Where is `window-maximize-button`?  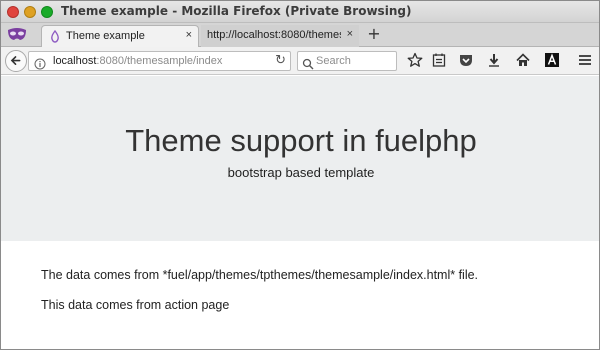
window-maximize-button is located at coordinates (47, 12).